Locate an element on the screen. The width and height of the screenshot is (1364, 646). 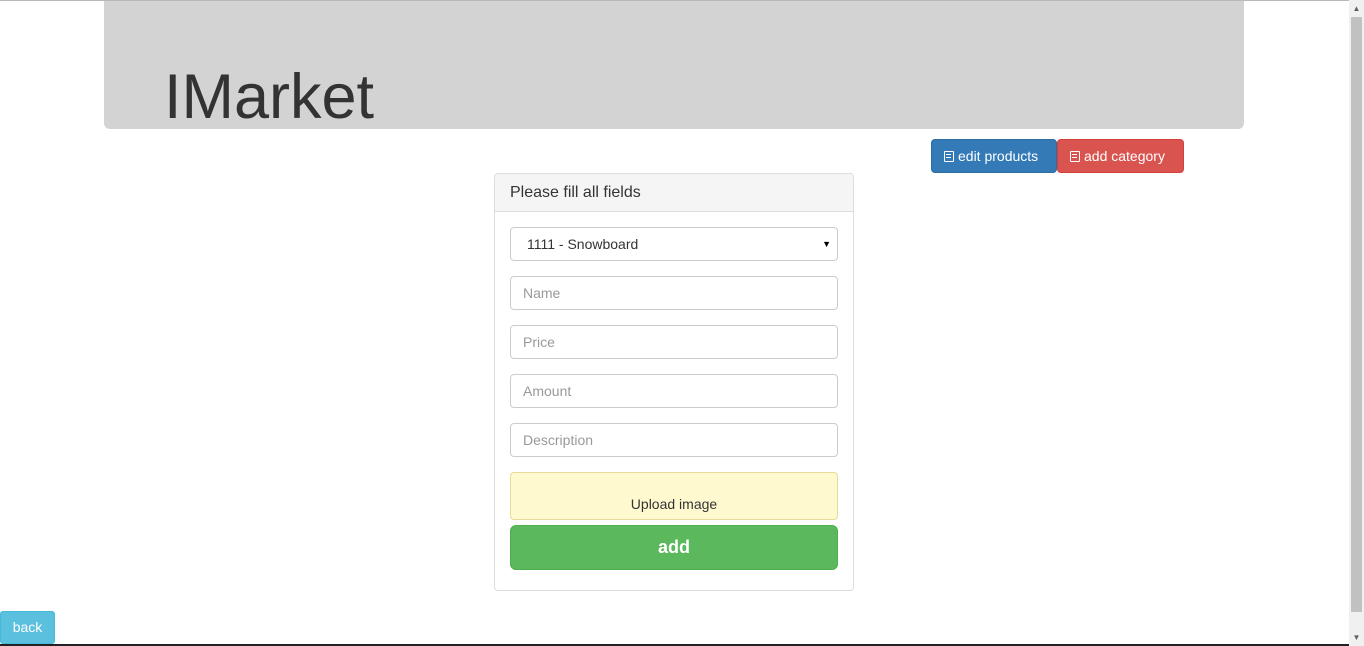
caret-down-icon: ▼ is located at coordinates (826, 244).